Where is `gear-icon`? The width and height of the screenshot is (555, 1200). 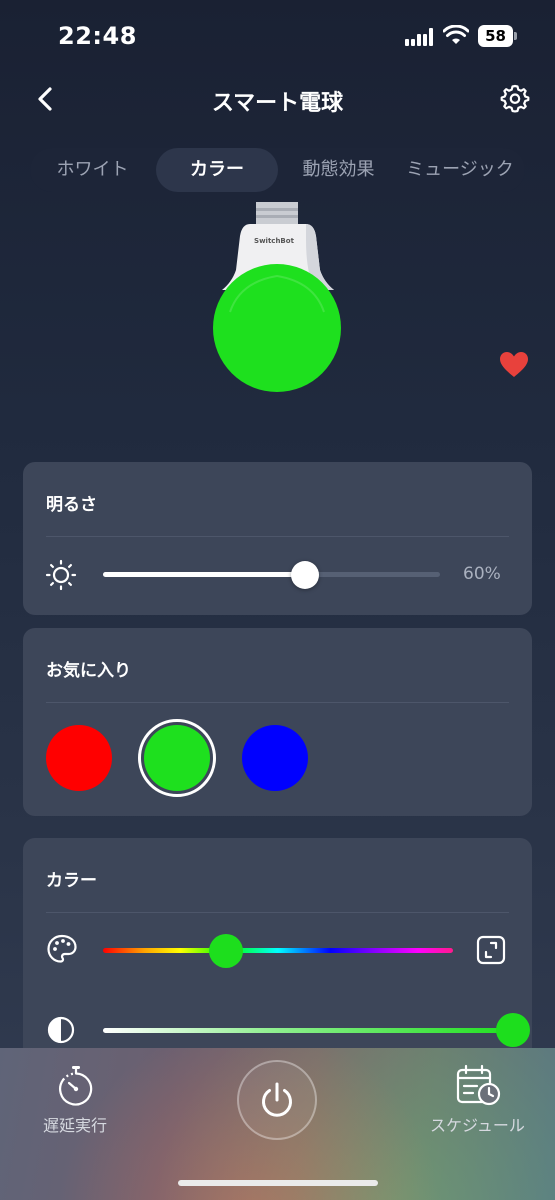
gear-icon is located at coordinates (515, 98).